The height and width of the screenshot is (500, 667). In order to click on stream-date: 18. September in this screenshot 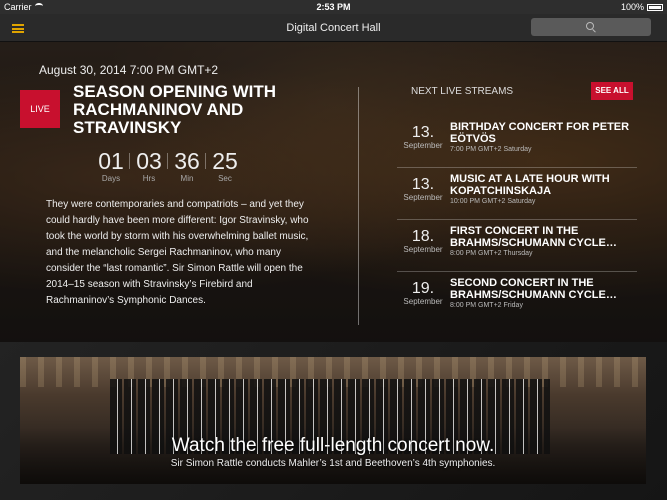, I will do `click(423, 241)`.